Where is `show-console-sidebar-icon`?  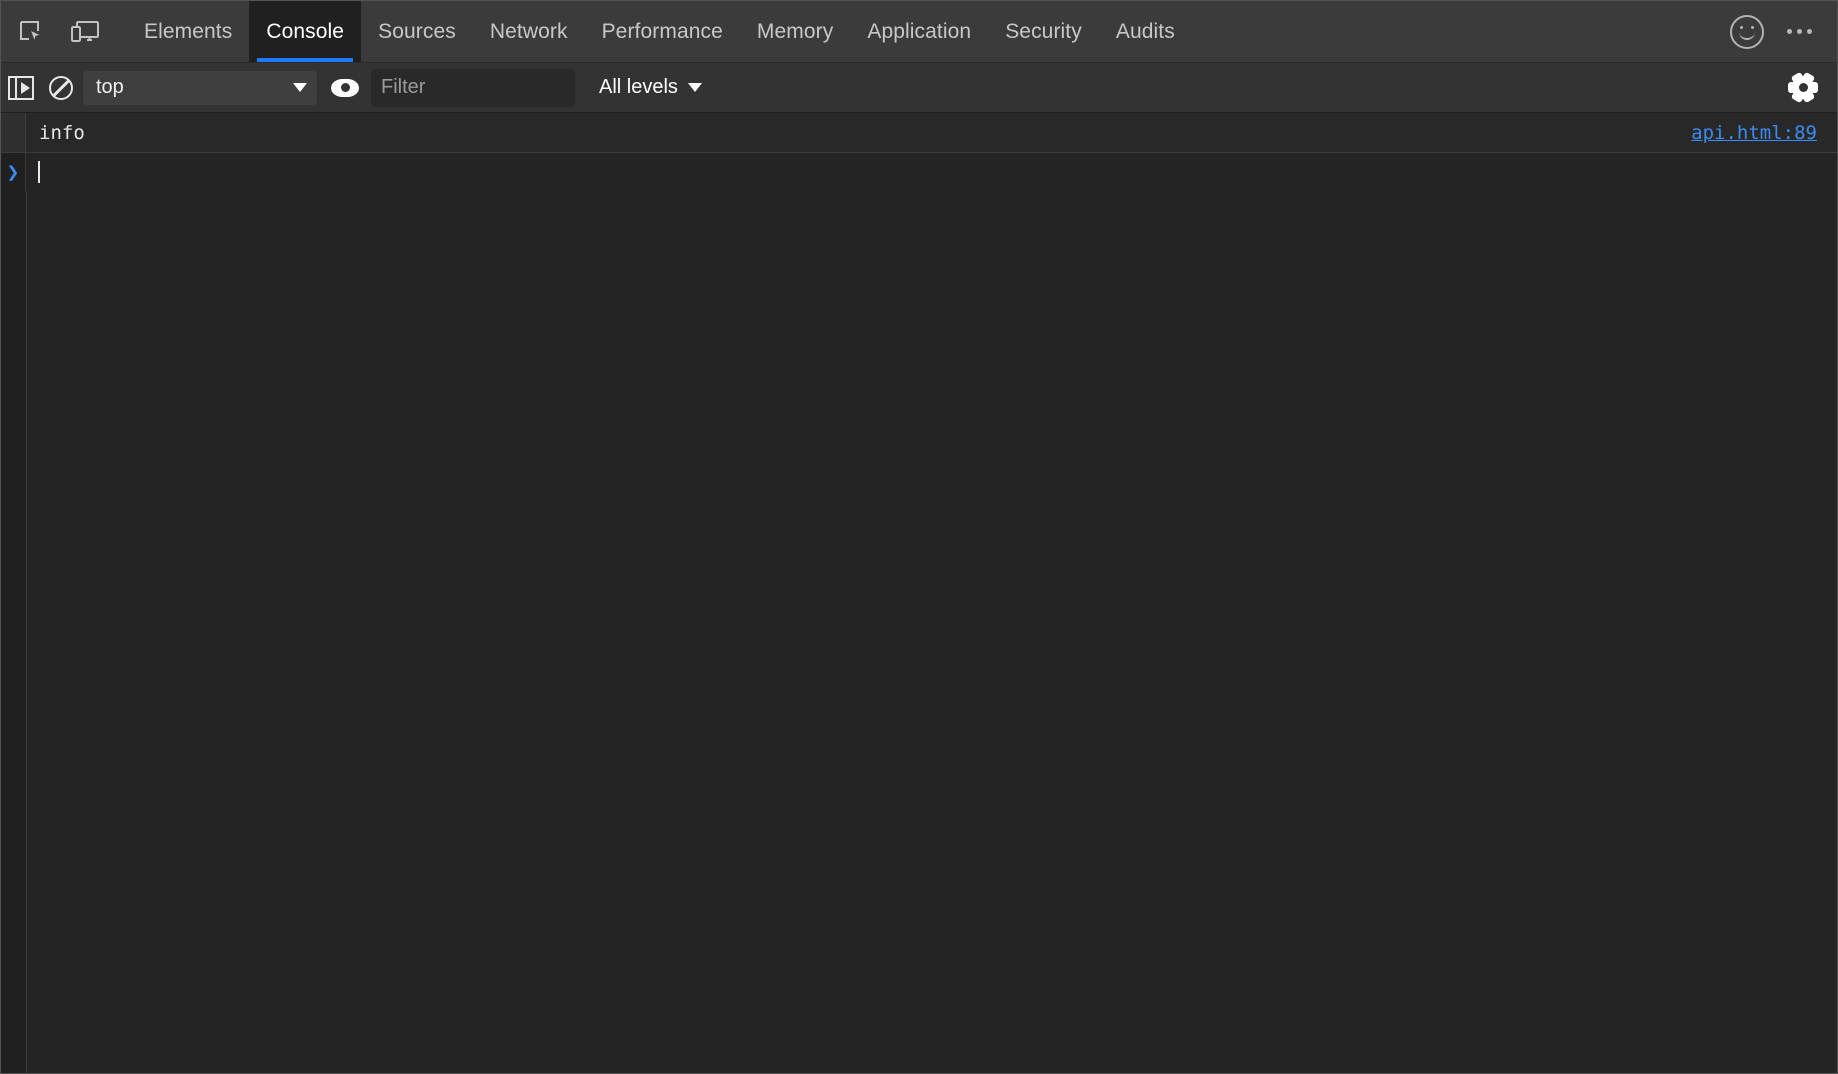 show-console-sidebar-icon is located at coordinates (21, 88).